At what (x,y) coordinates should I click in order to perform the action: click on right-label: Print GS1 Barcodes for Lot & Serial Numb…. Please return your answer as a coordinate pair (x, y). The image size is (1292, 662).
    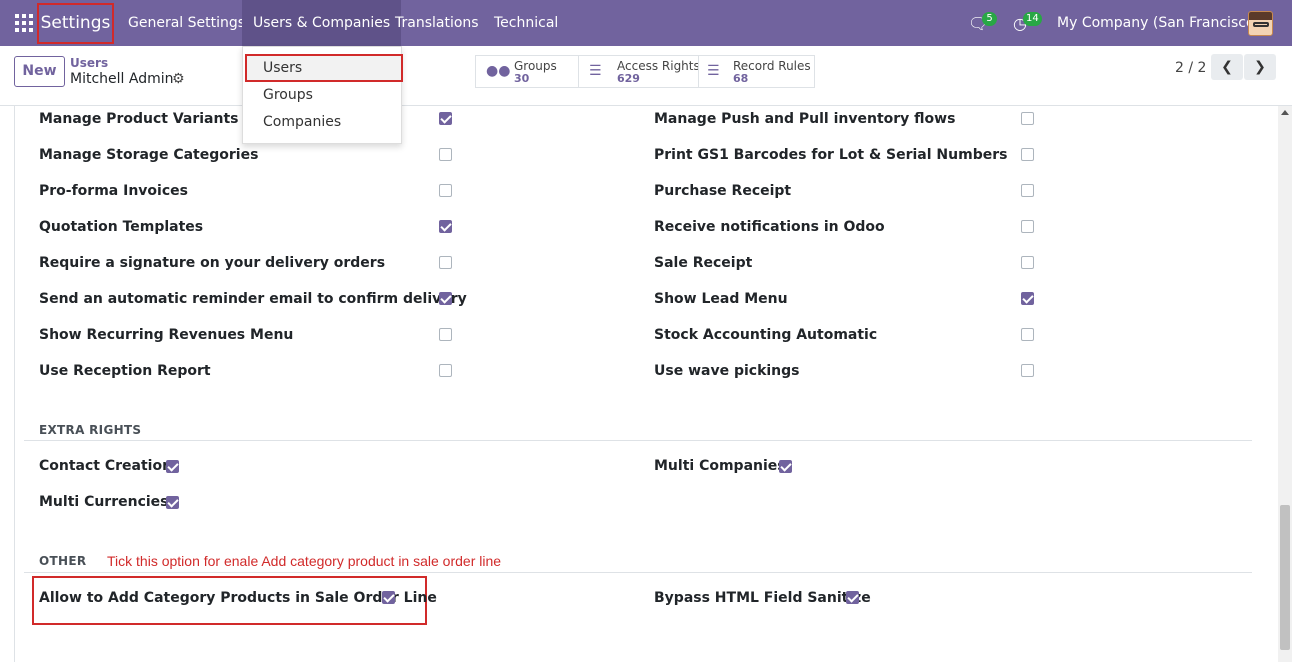
    Looking at the image, I should click on (831, 155).